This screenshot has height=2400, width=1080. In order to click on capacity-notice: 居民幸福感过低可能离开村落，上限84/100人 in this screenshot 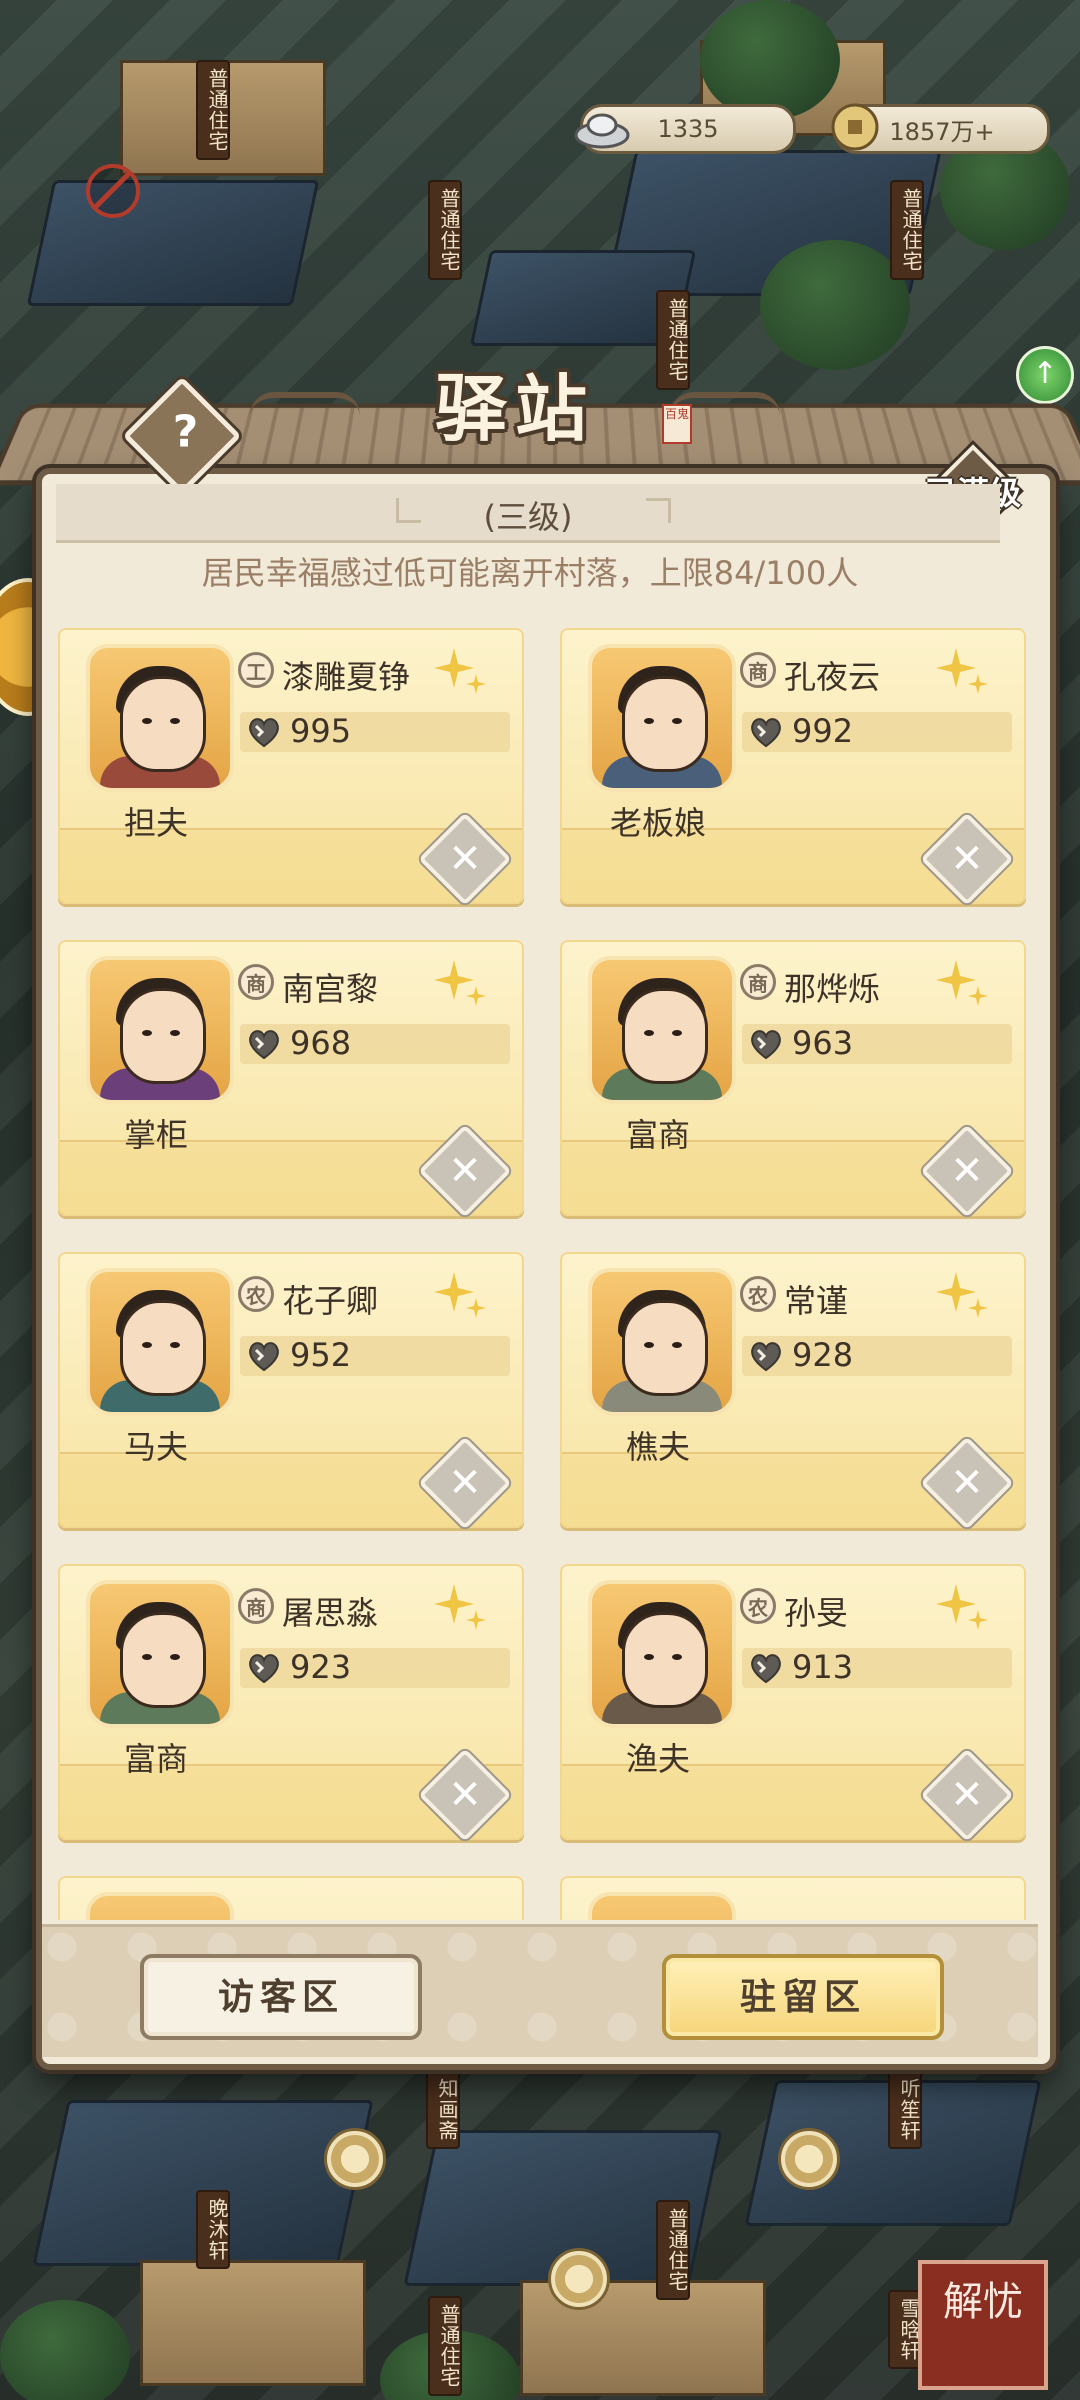, I will do `click(530, 571)`.